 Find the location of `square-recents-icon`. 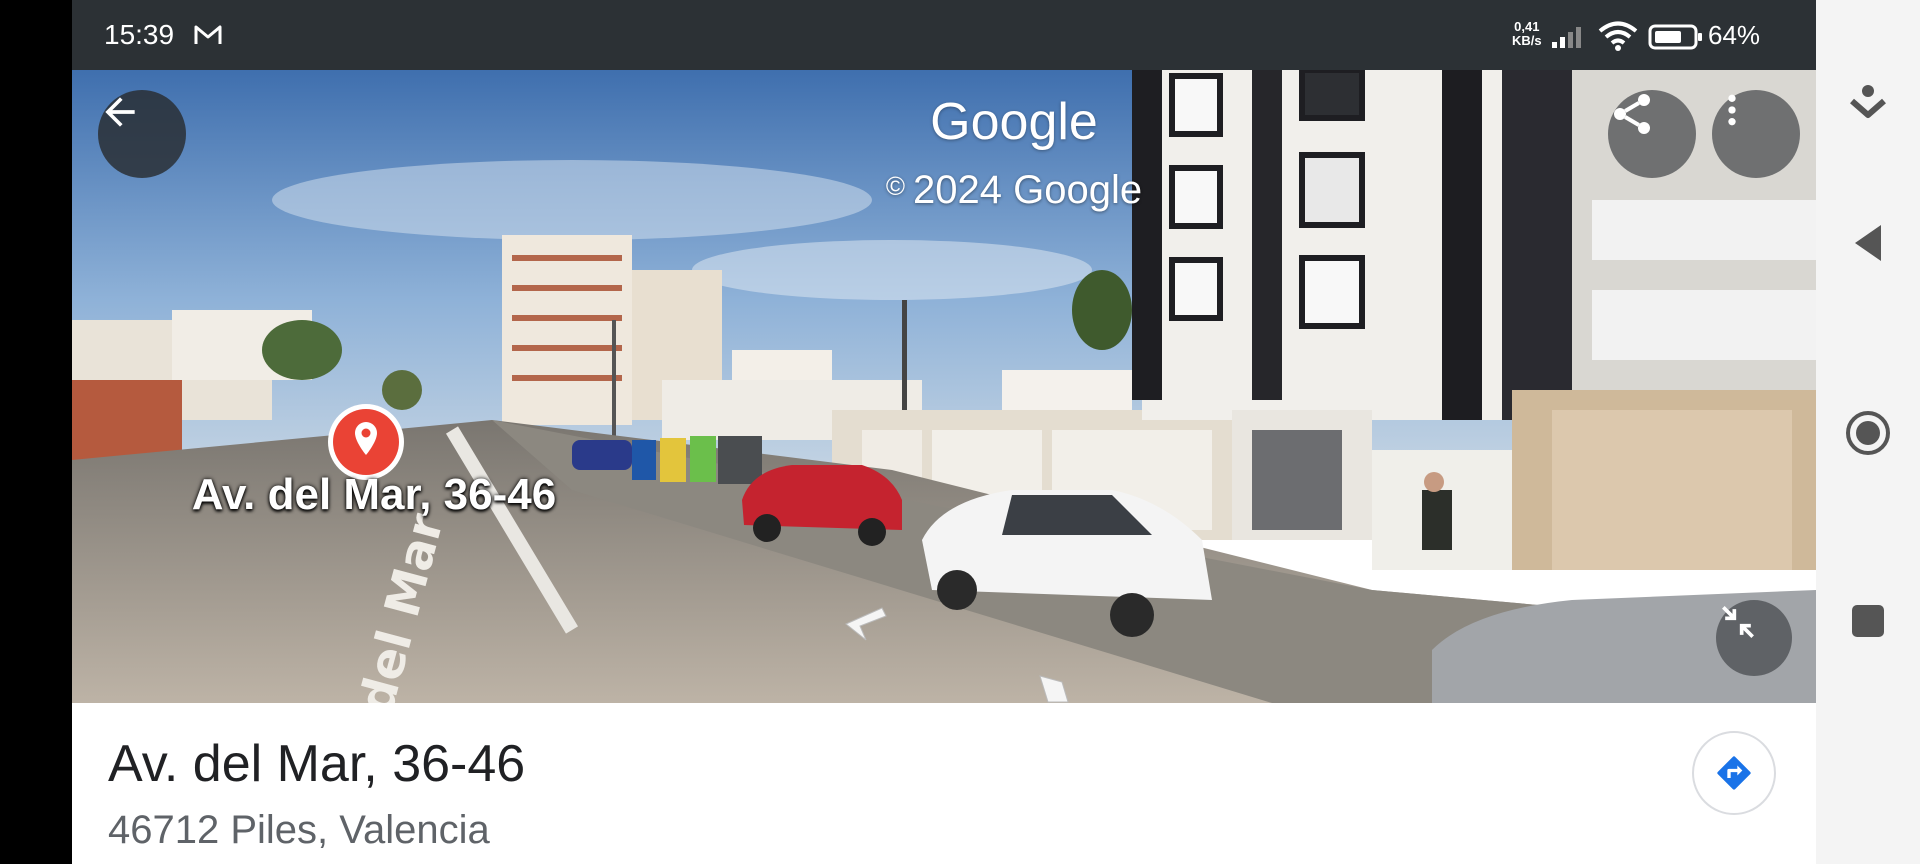

square-recents-icon is located at coordinates (1868, 621).